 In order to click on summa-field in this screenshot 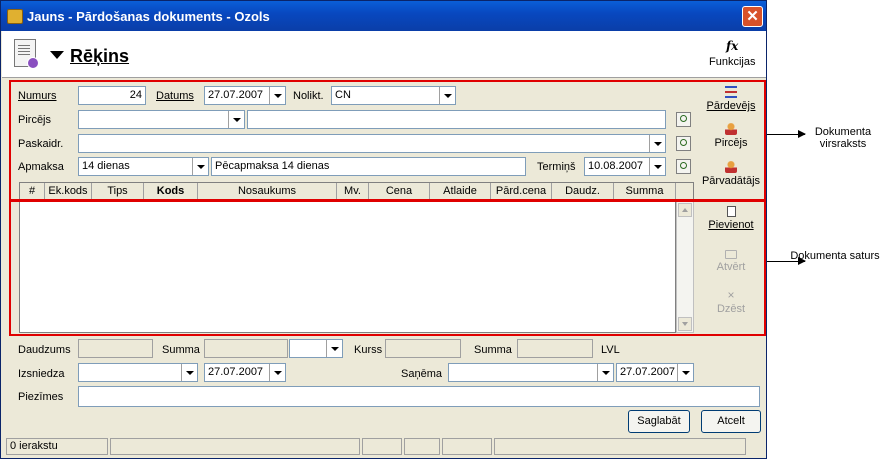, I will do `click(246, 348)`.